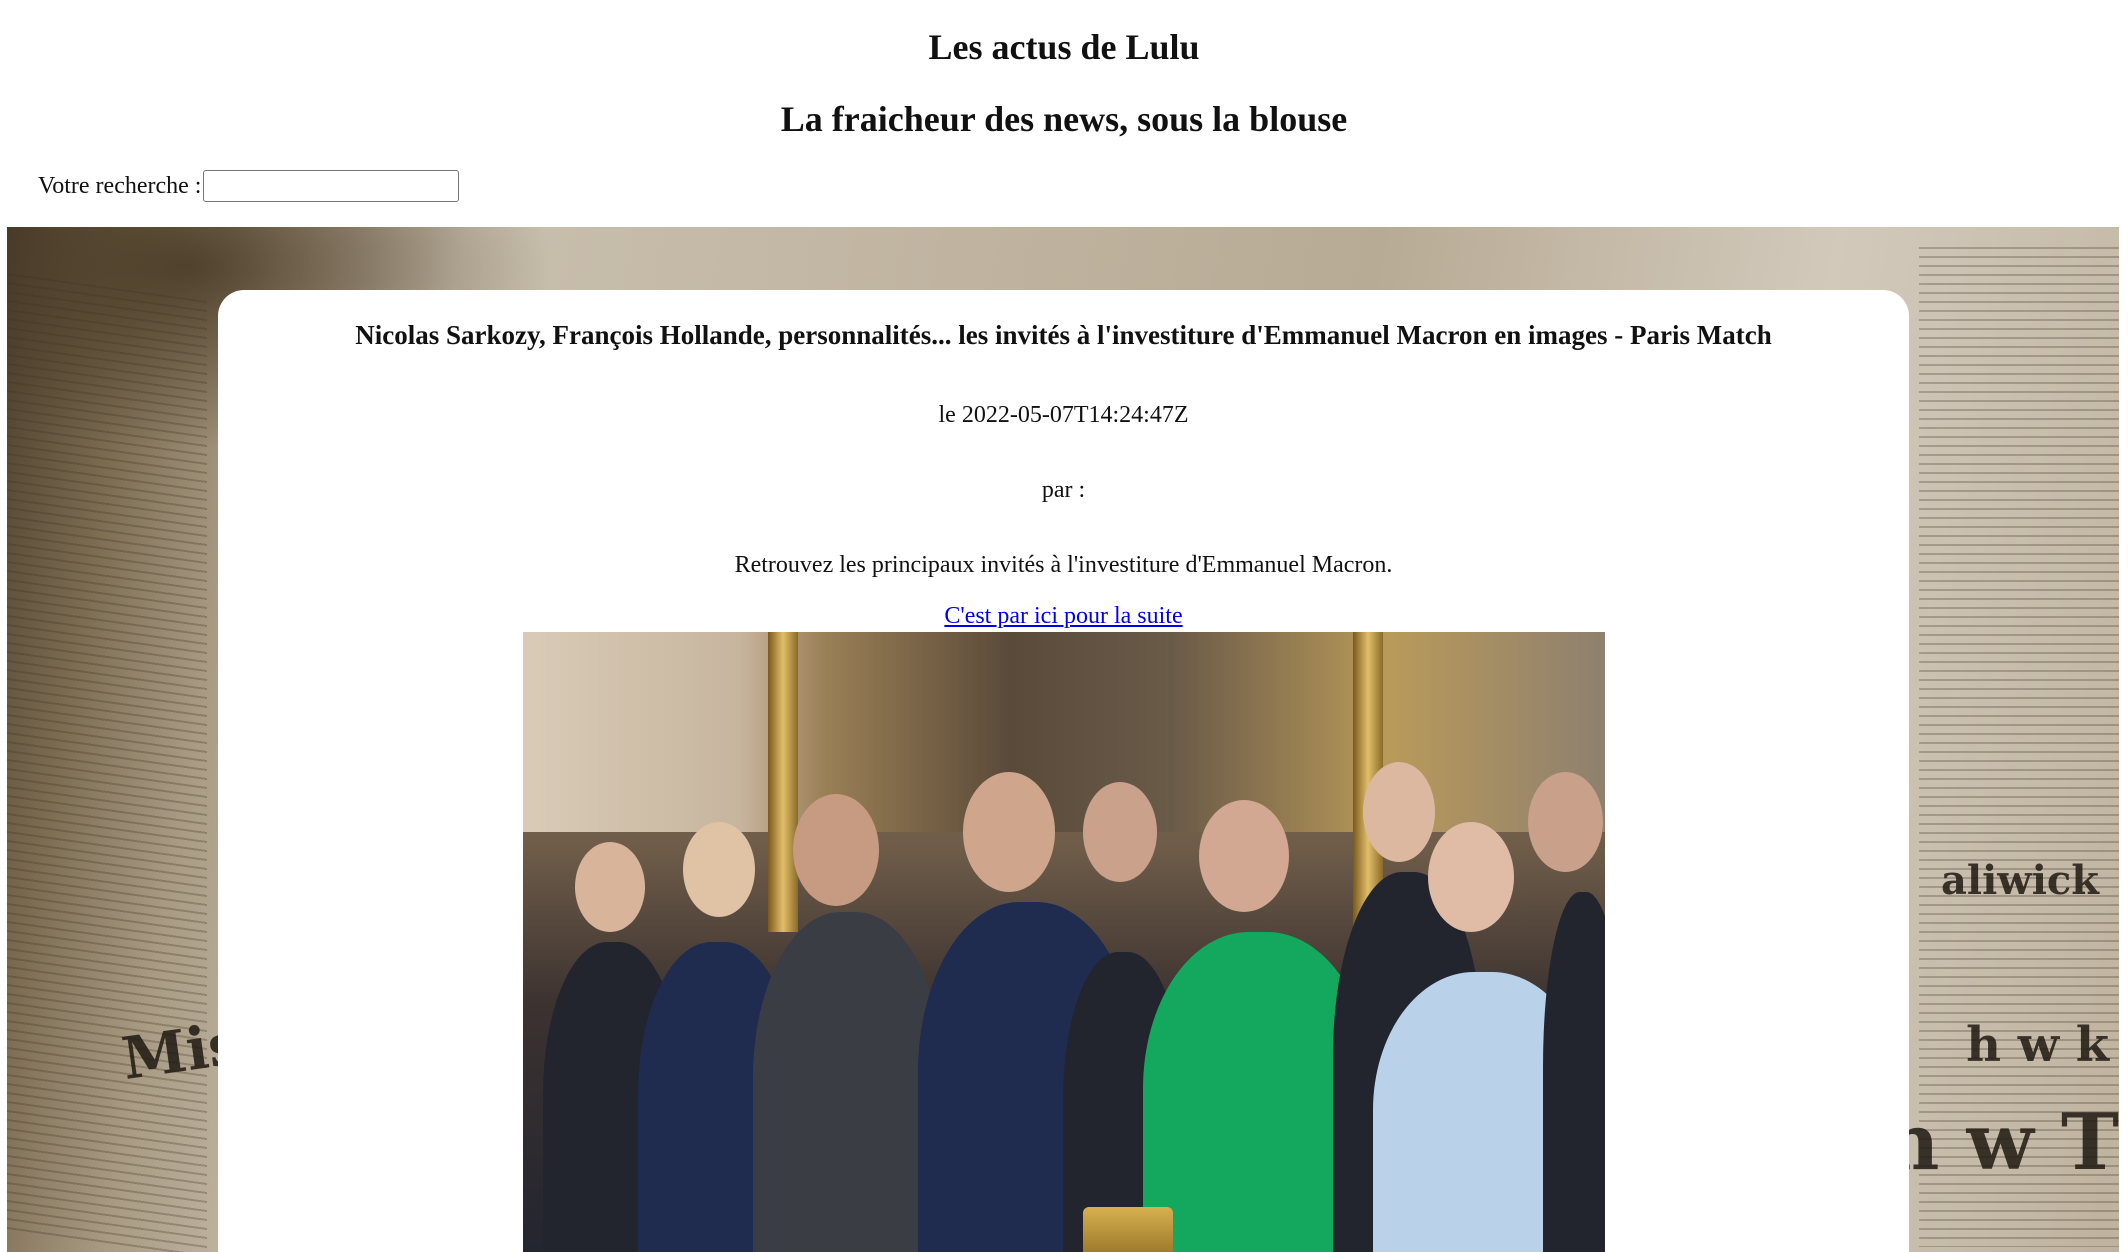 This screenshot has width=2128, height=1252. I want to click on read-more-link: C'est par ici pour la suite, so click(1063, 616).